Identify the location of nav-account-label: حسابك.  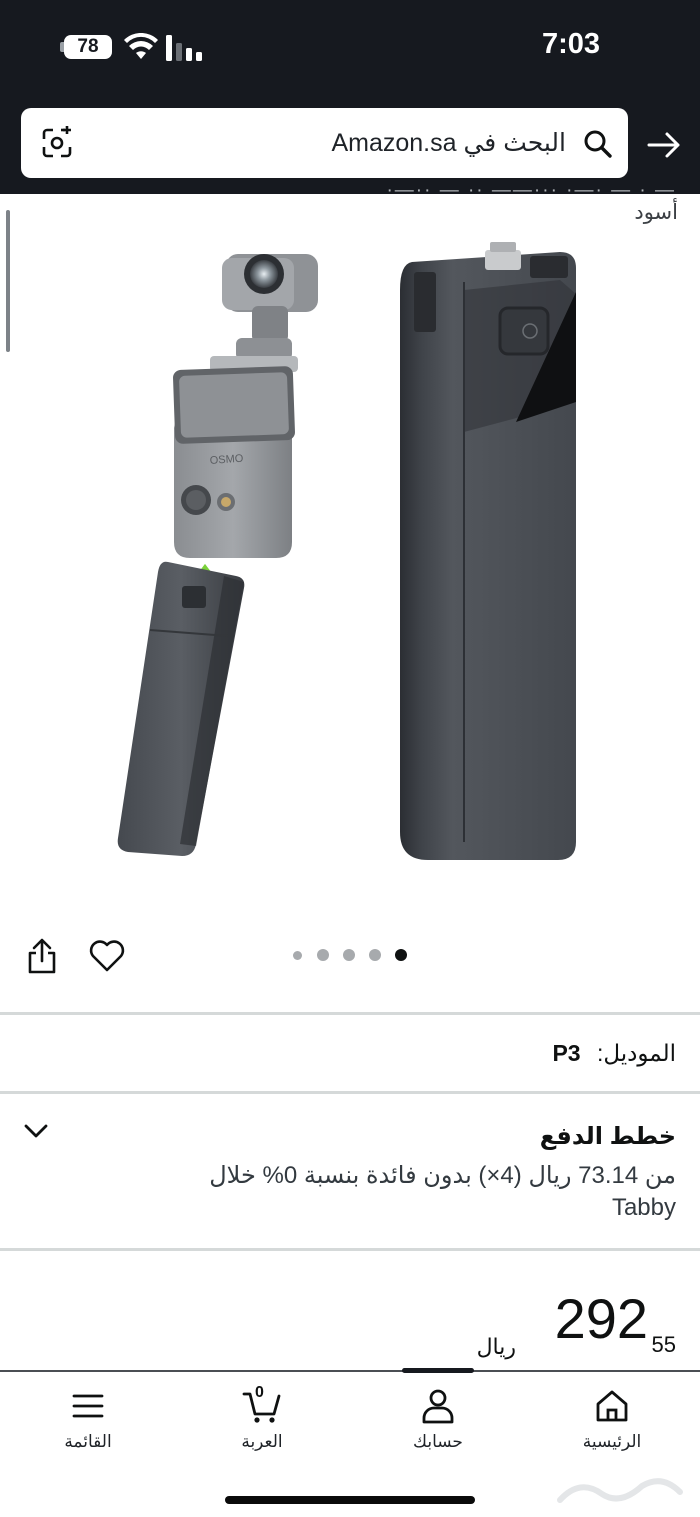
(438, 1441).